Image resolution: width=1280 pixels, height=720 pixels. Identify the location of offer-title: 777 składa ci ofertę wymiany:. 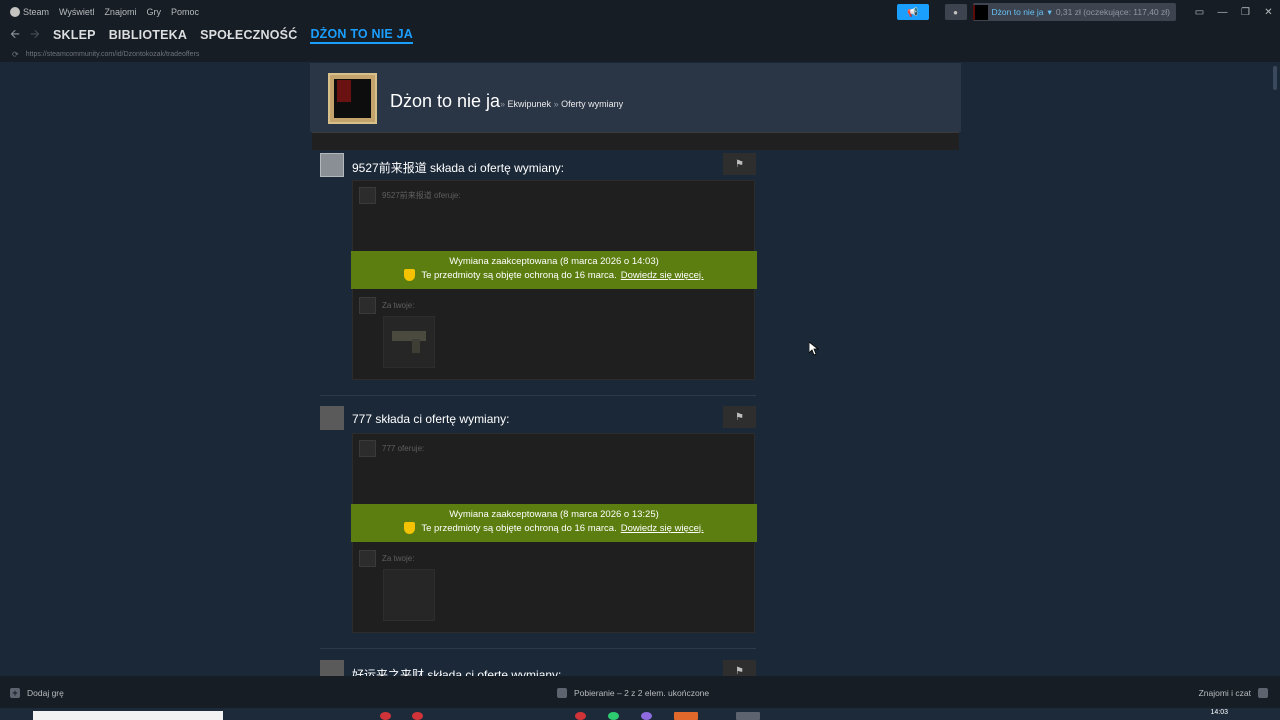
(431, 419).